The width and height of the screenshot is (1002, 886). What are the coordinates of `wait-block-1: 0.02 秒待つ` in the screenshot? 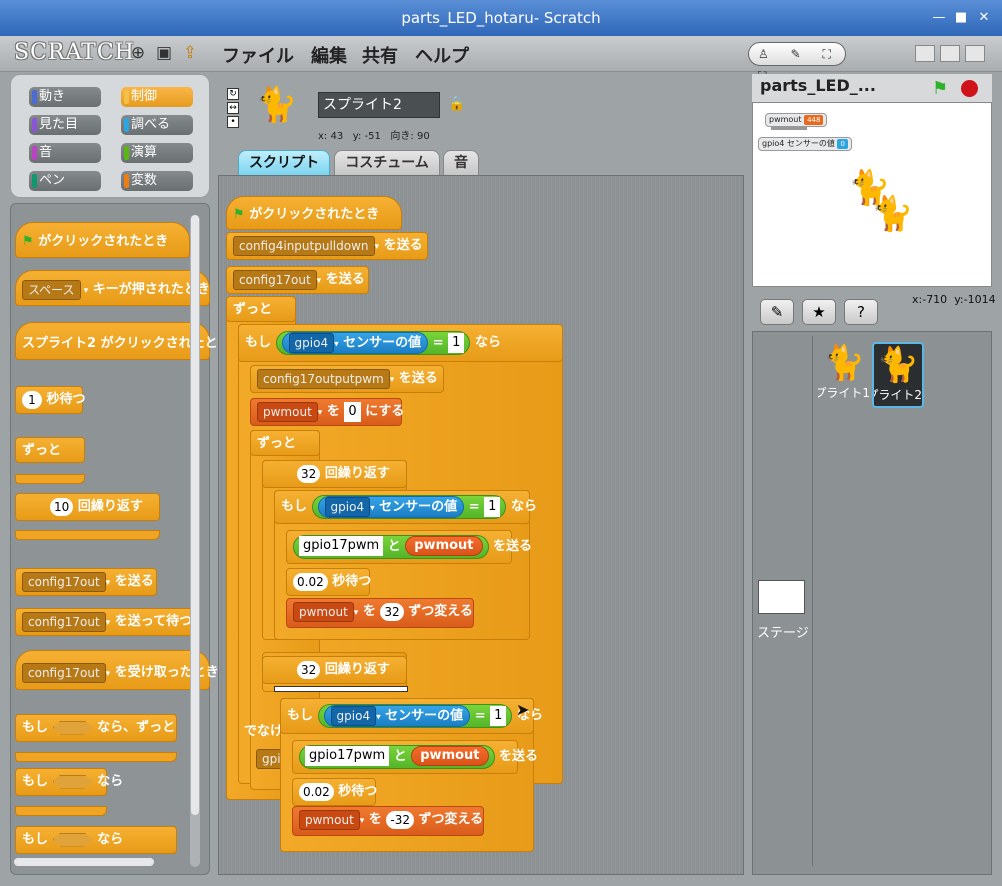 It's located at (328, 582).